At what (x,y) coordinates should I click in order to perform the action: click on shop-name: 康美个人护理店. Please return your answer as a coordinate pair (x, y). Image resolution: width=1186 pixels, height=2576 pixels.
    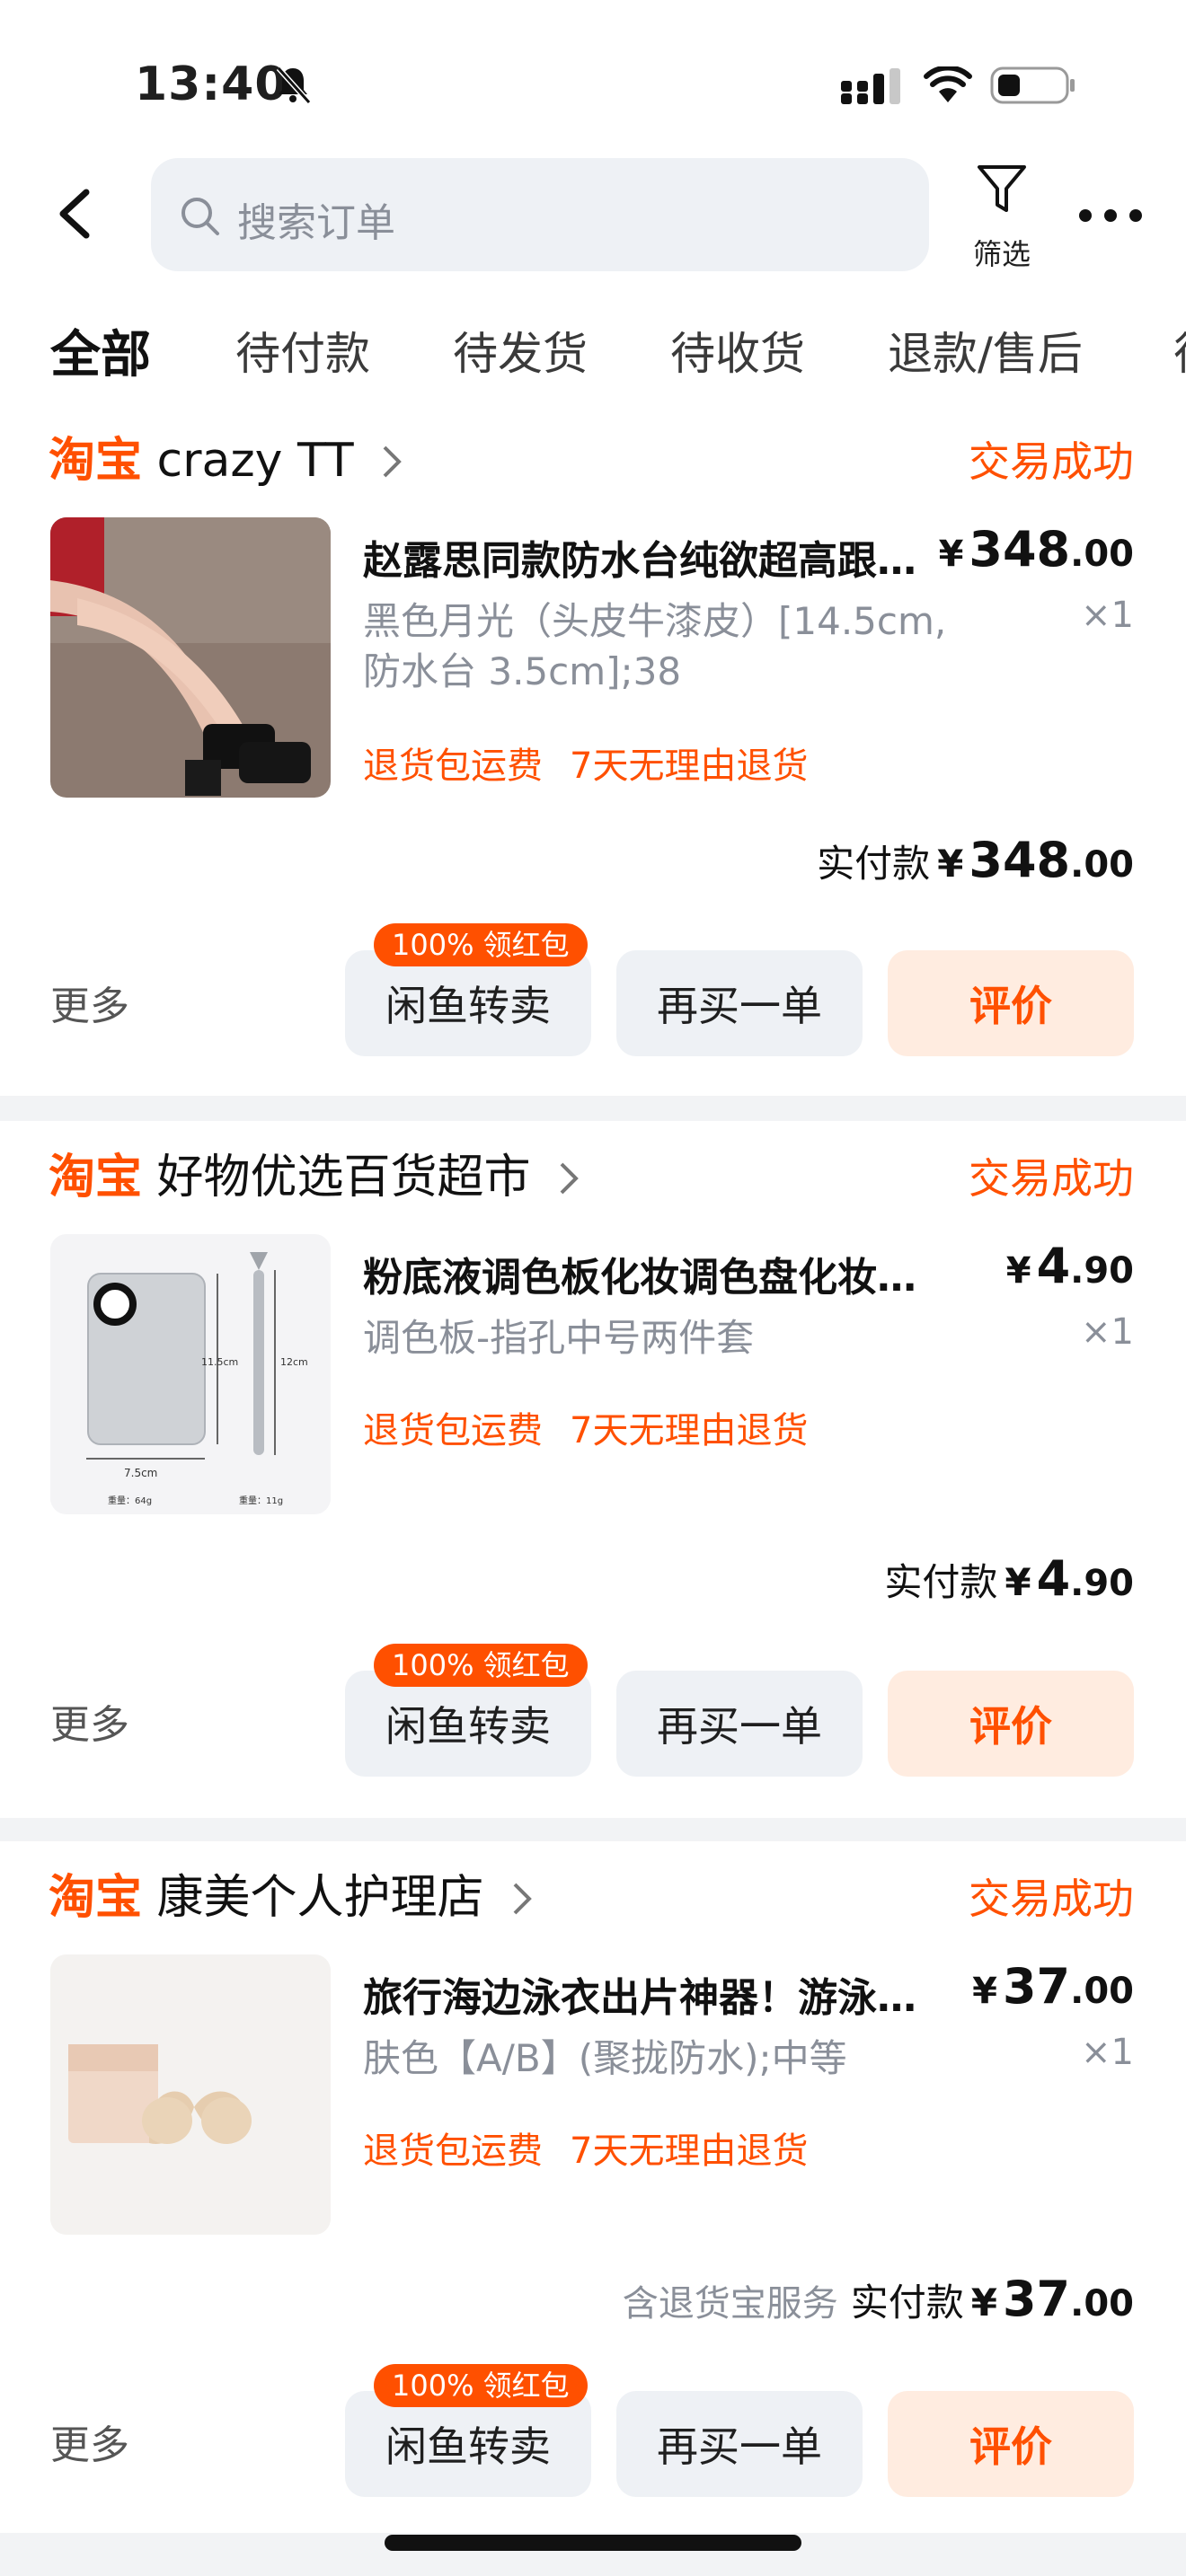
    Looking at the image, I should click on (320, 1898).